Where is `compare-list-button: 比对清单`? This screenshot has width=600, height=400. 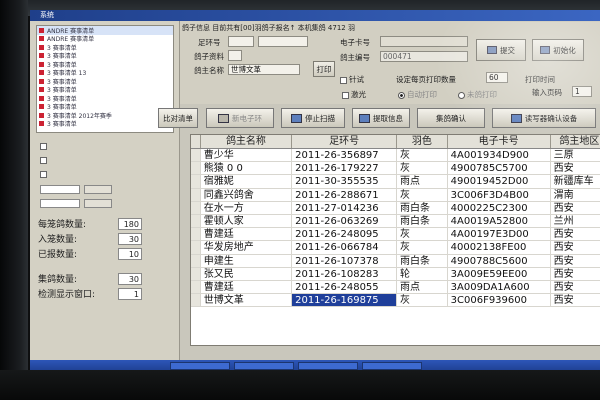
compare-list-button: 比对清单 is located at coordinates (178, 118).